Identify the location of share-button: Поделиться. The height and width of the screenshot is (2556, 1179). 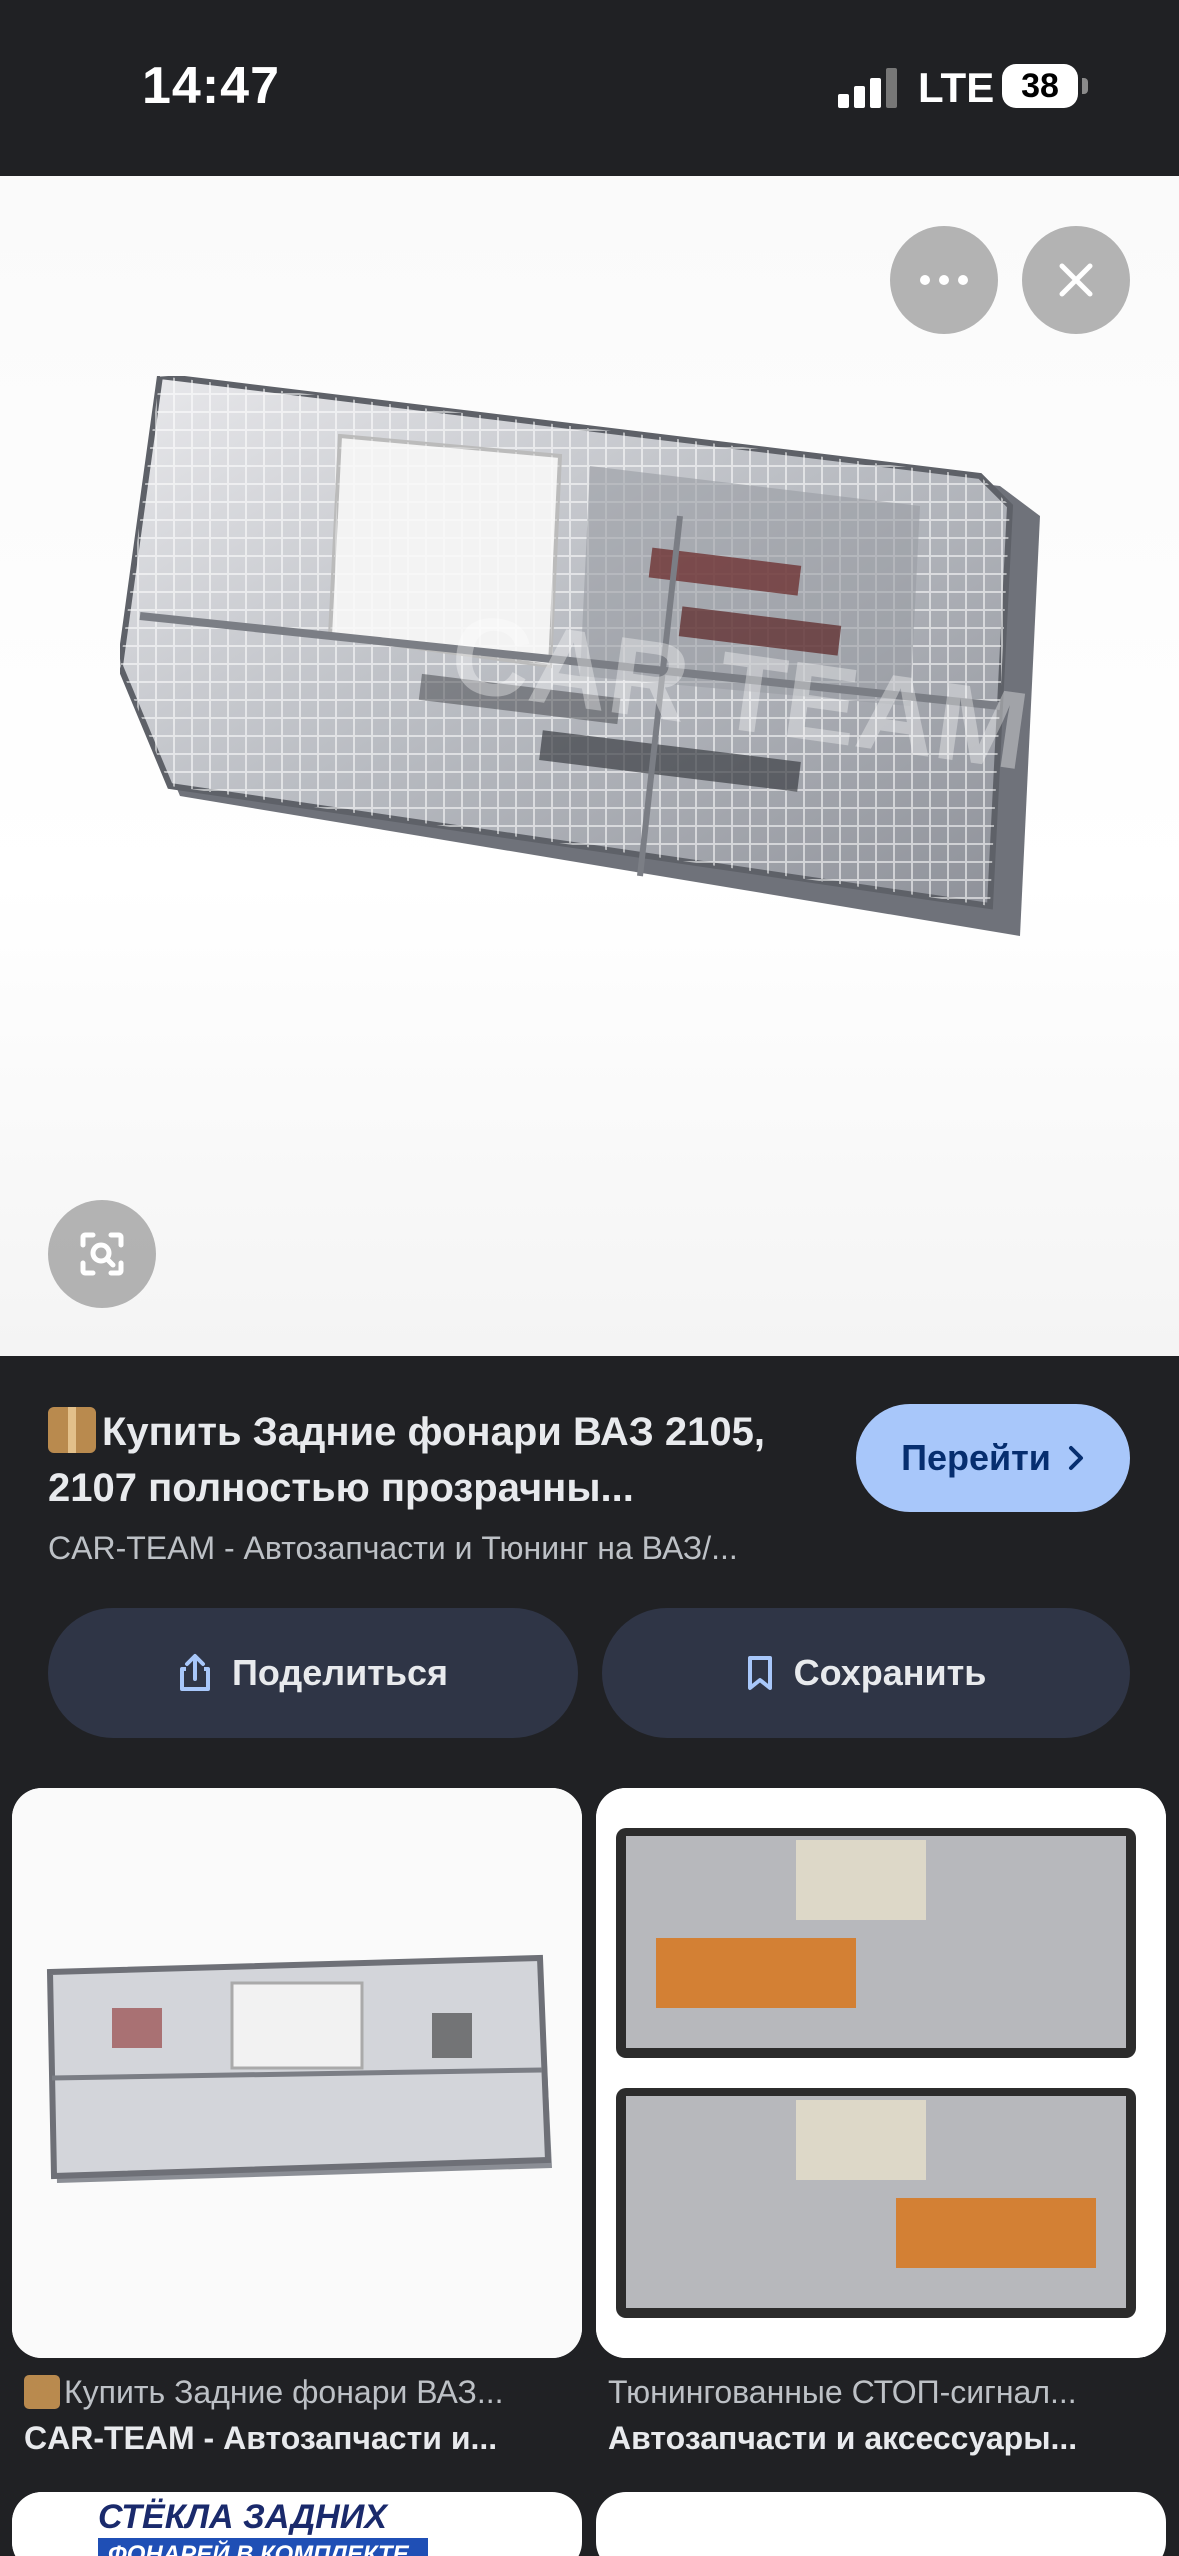
(313, 1673).